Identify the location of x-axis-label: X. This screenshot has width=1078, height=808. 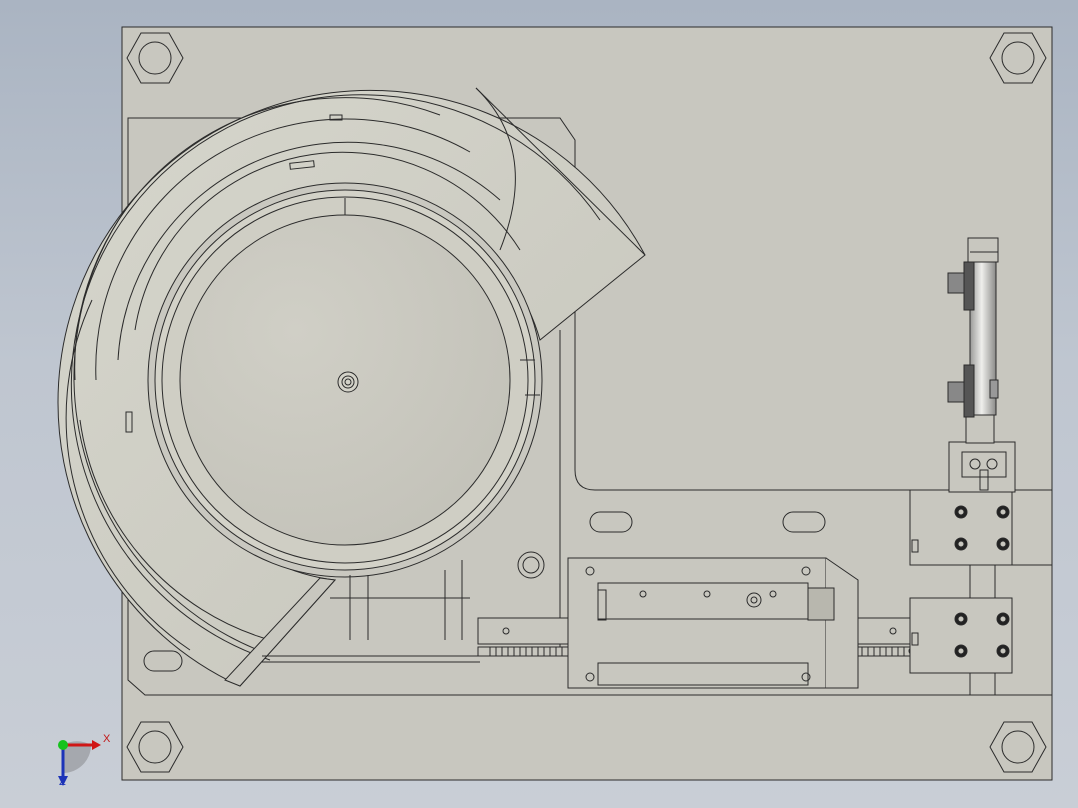
(107, 739).